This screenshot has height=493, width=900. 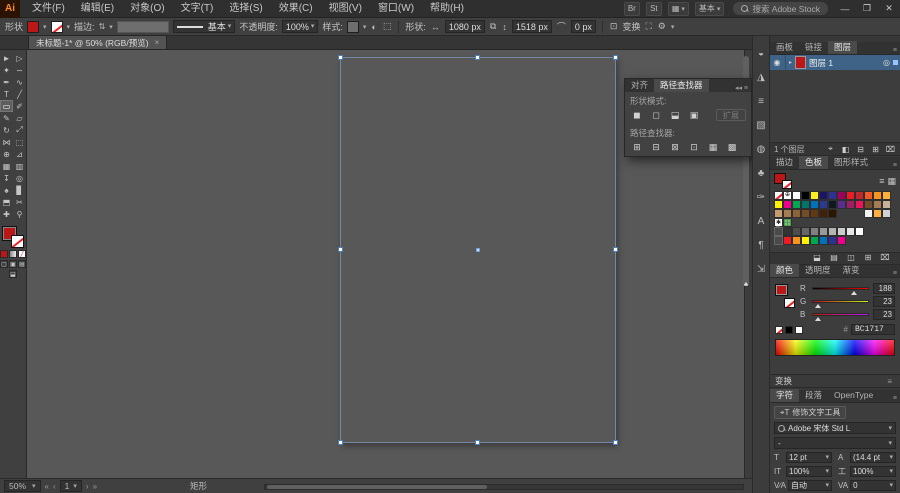 What do you see at coordinates (19, 130) in the screenshot?
I see `scale-tool: ⤢` at bounding box center [19, 130].